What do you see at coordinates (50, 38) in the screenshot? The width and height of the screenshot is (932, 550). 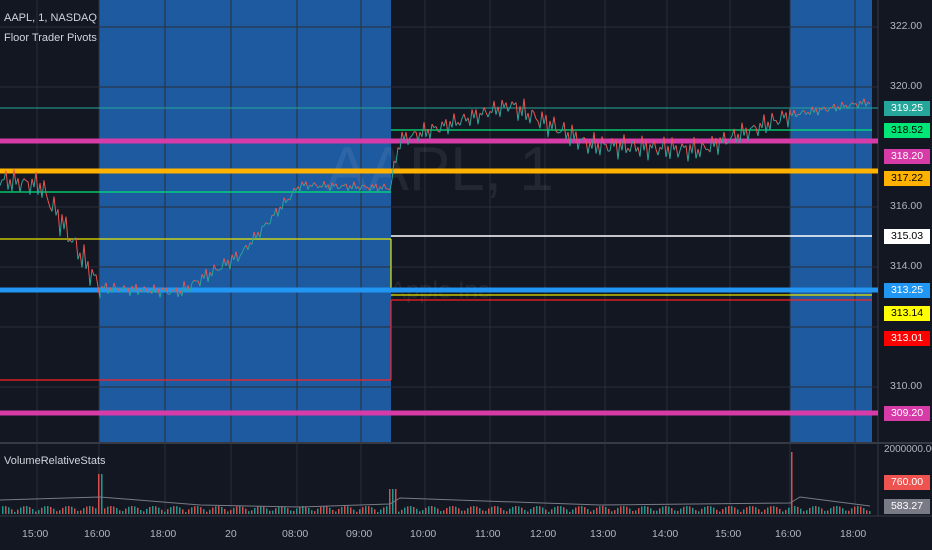 I see `pivot-indicator-legend: Floor Trader Pivots` at bounding box center [50, 38].